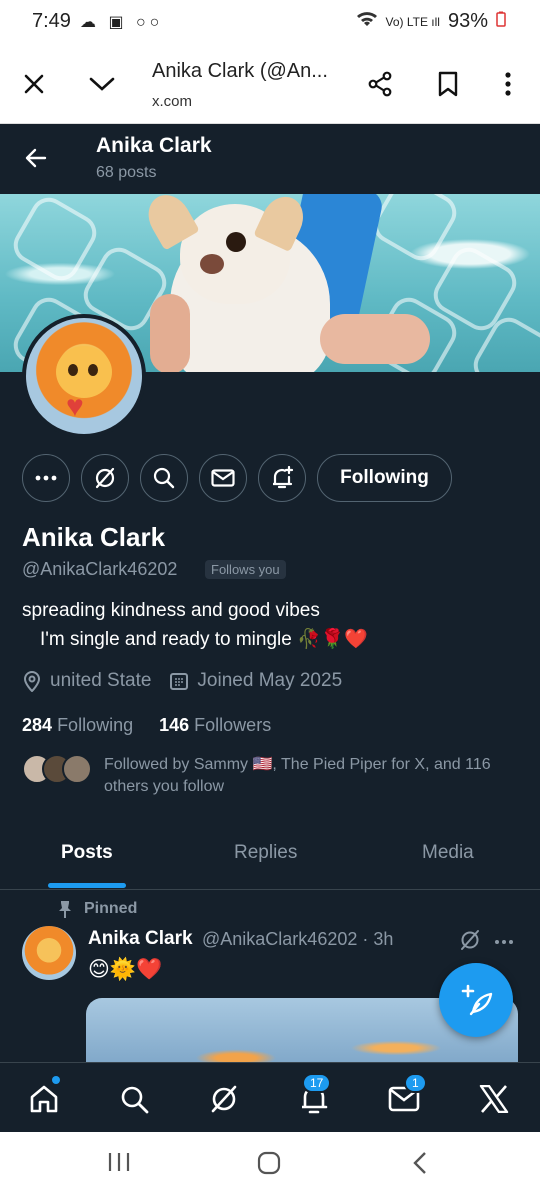 The height and width of the screenshot is (1200, 540). Describe the element at coordinates (101, 680) in the screenshot. I see `profile-location: united State` at that location.